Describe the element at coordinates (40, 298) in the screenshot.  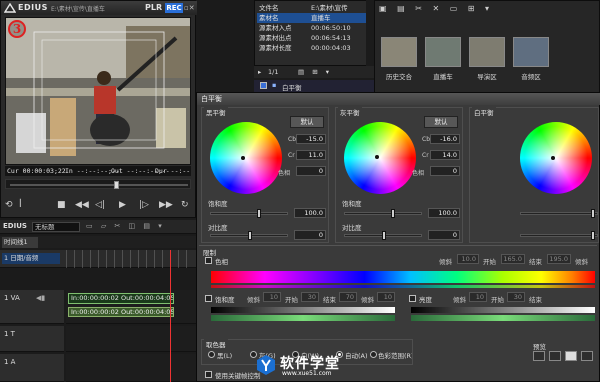
I see `speaker-icon: ◀▮` at that location.